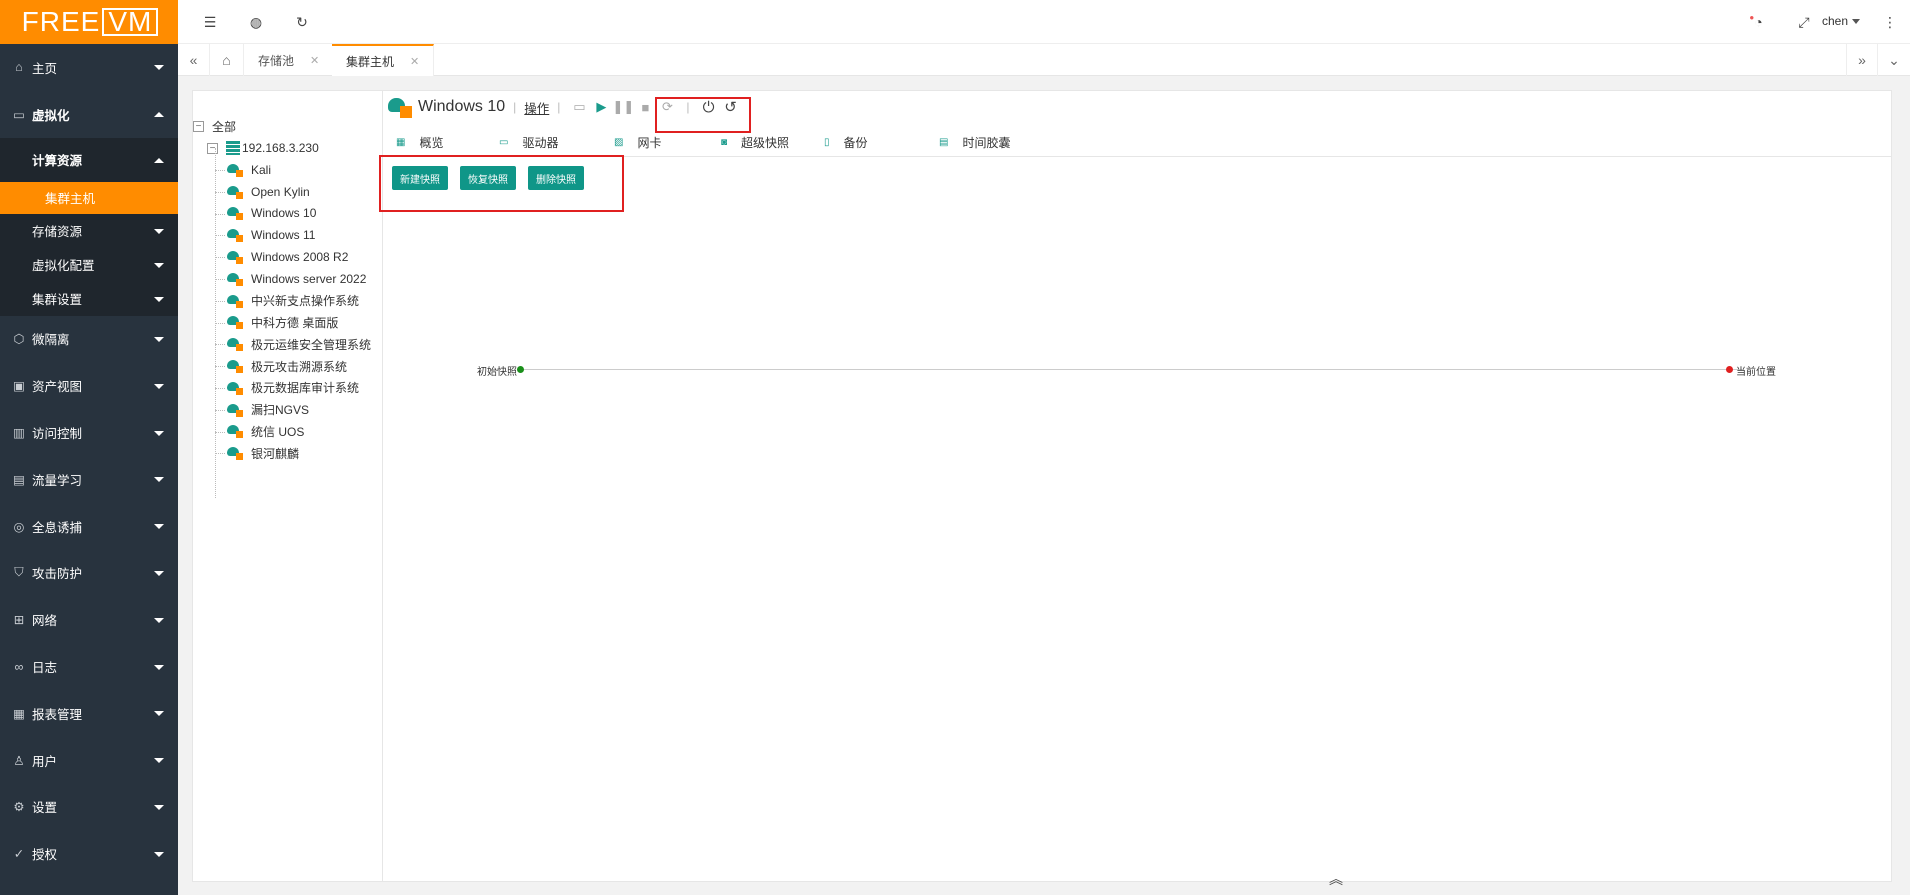  What do you see at coordinates (89, 432) in the screenshot?
I see `sidebar-item-access-control: ▥ 访问控制` at bounding box center [89, 432].